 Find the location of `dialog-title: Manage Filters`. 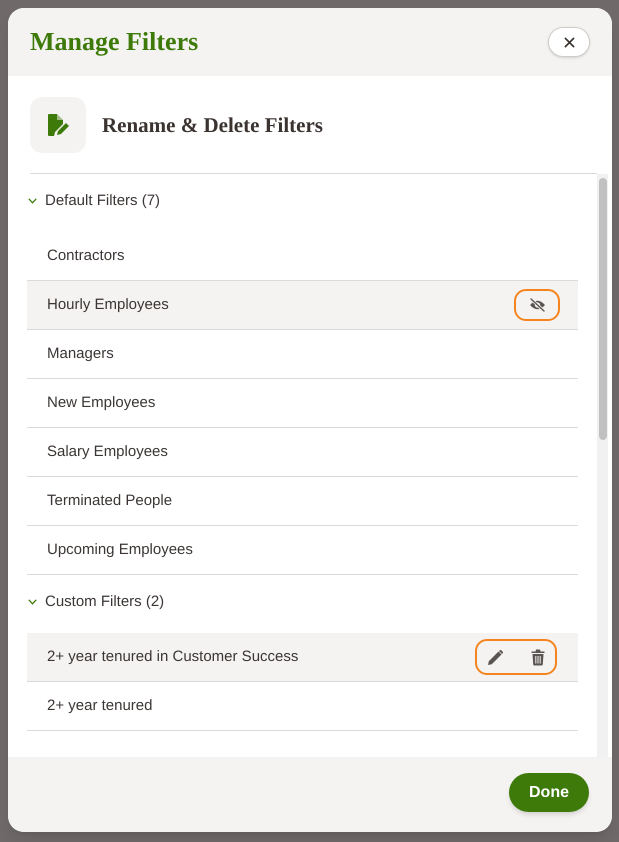

dialog-title: Manage Filters is located at coordinates (114, 42).